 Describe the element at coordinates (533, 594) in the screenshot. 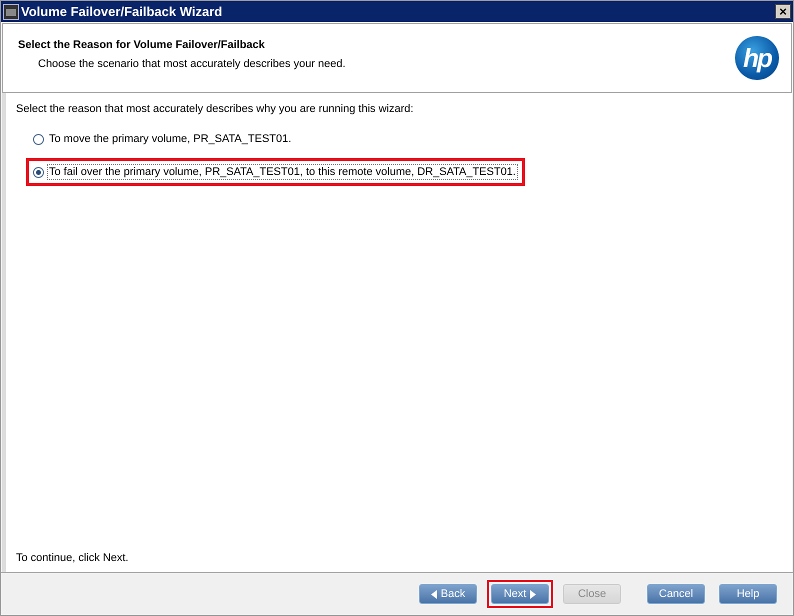

I see `right-triangle-icon` at that location.